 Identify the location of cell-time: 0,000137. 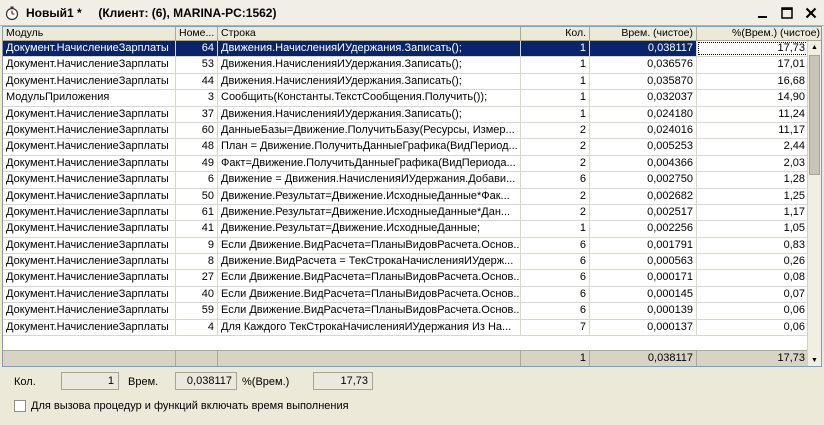
(643, 327).